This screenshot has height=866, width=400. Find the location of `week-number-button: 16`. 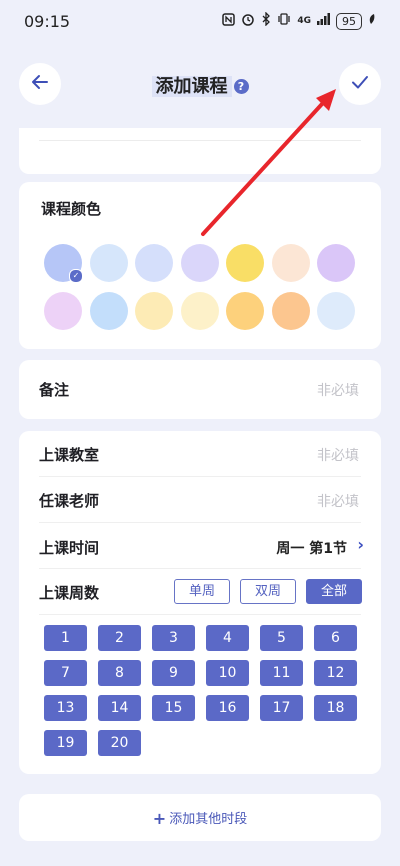

week-number-button: 16 is located at coordinates (227, 708).